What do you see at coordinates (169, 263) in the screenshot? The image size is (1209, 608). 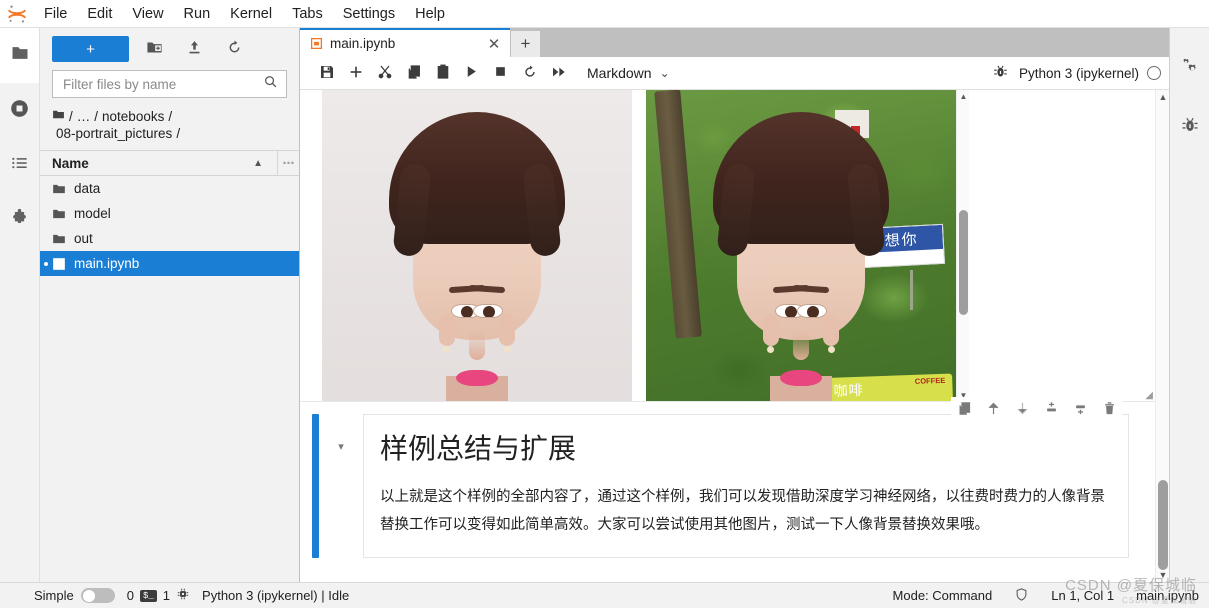 I see `list-item-main-ipynb: main.ipynb` at bounding box center [169, 263].